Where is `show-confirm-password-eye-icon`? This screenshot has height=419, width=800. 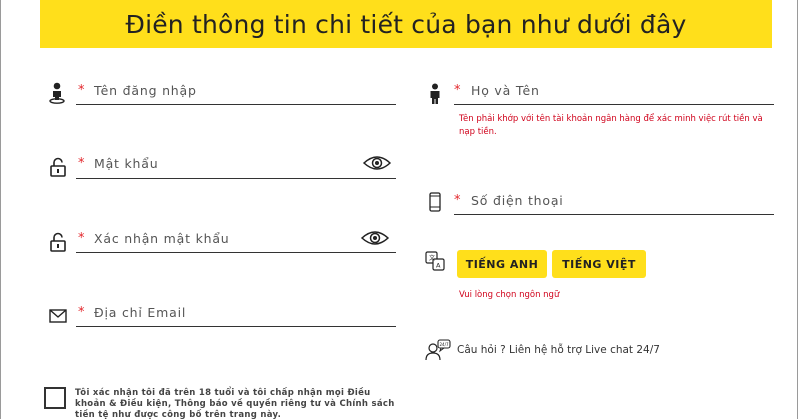
show-confirm-password-eye-icon is located at coordinates (375, 240).